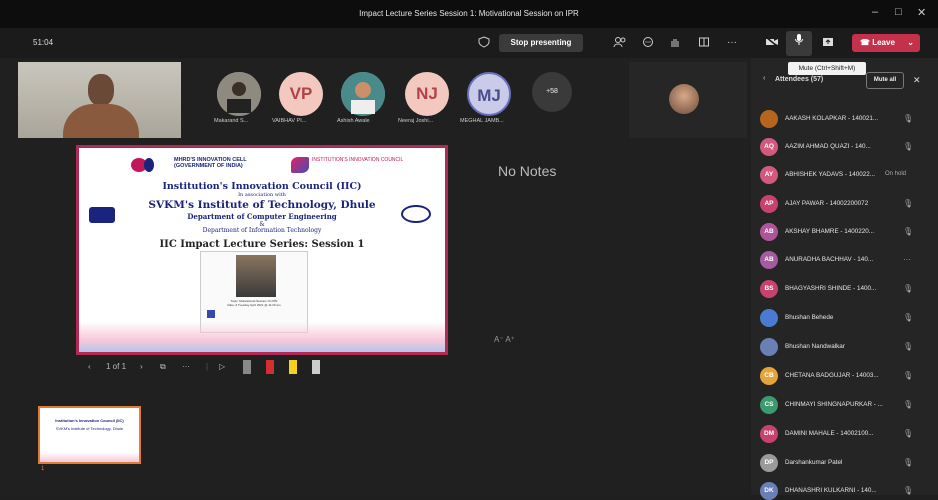 The image size is (938, 500). Describe the element at coordinates (769, 204) in the screenshot. I see `avatar: AP` at that location.